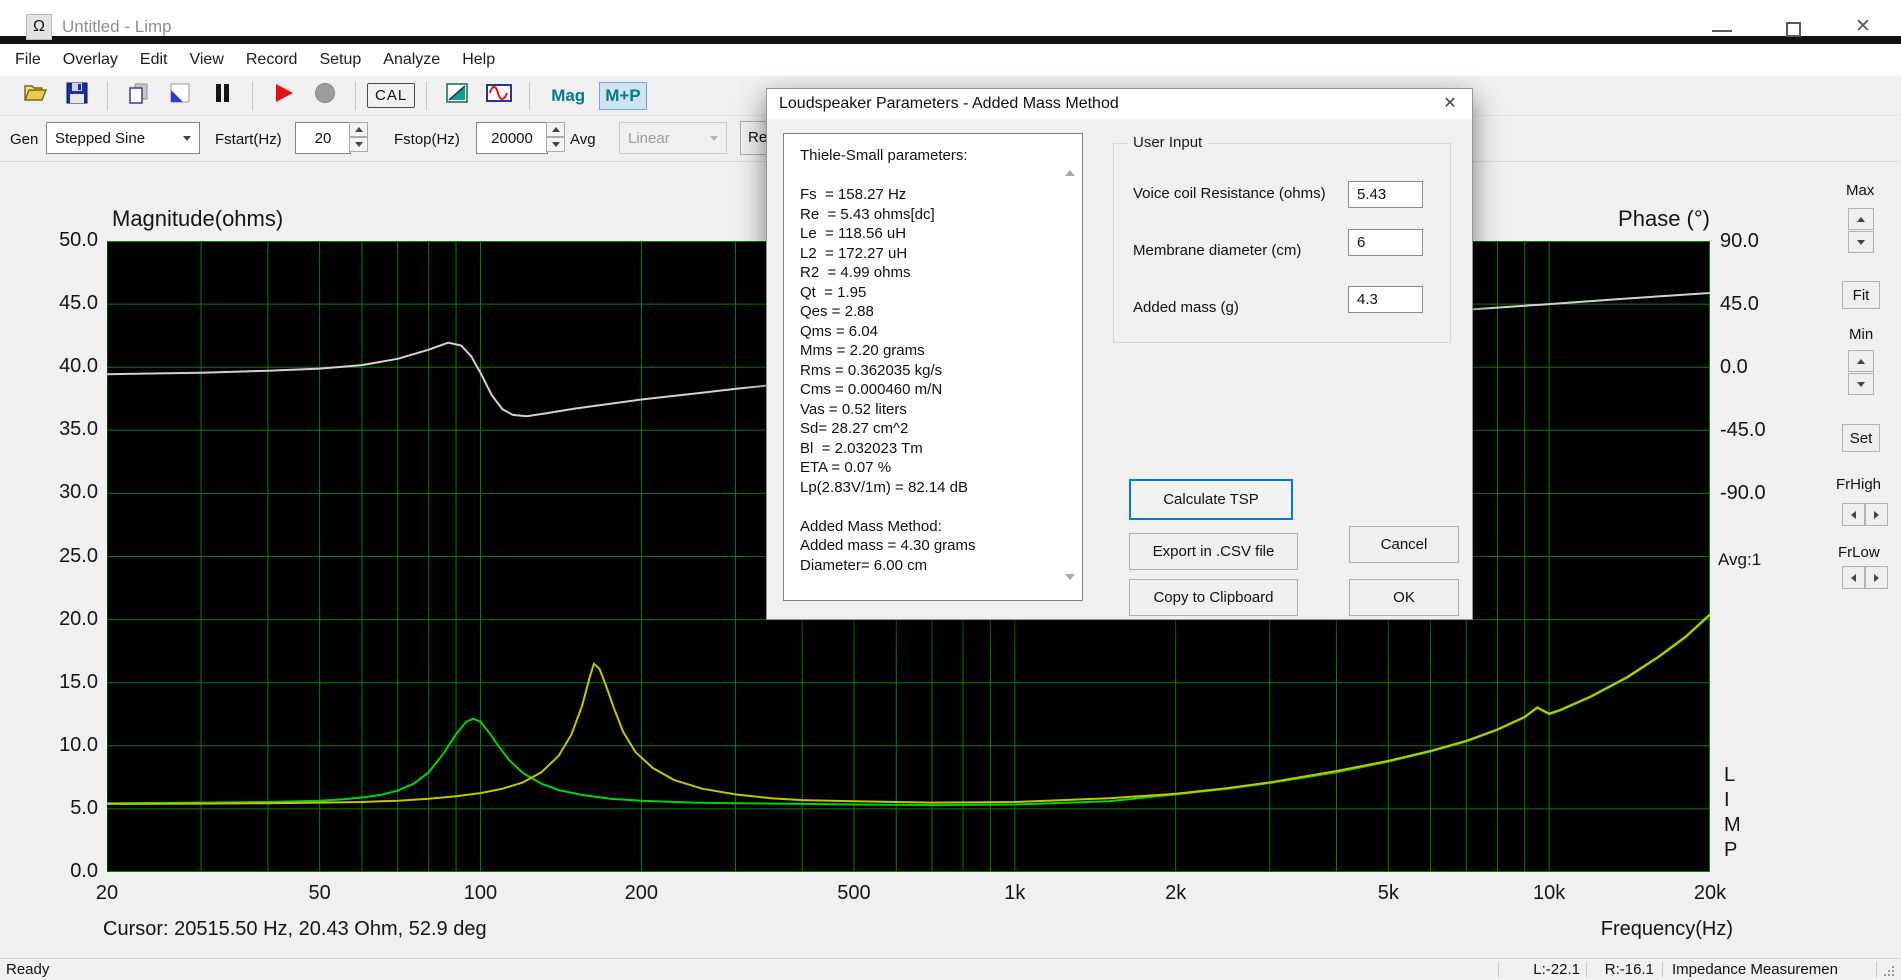 Image resolution: width=1901 pixels, height=980 pixels. Describe the element at coordinates (1859, 484) in the screenshot. I see `frhigh-label: FrHigh` at that location.